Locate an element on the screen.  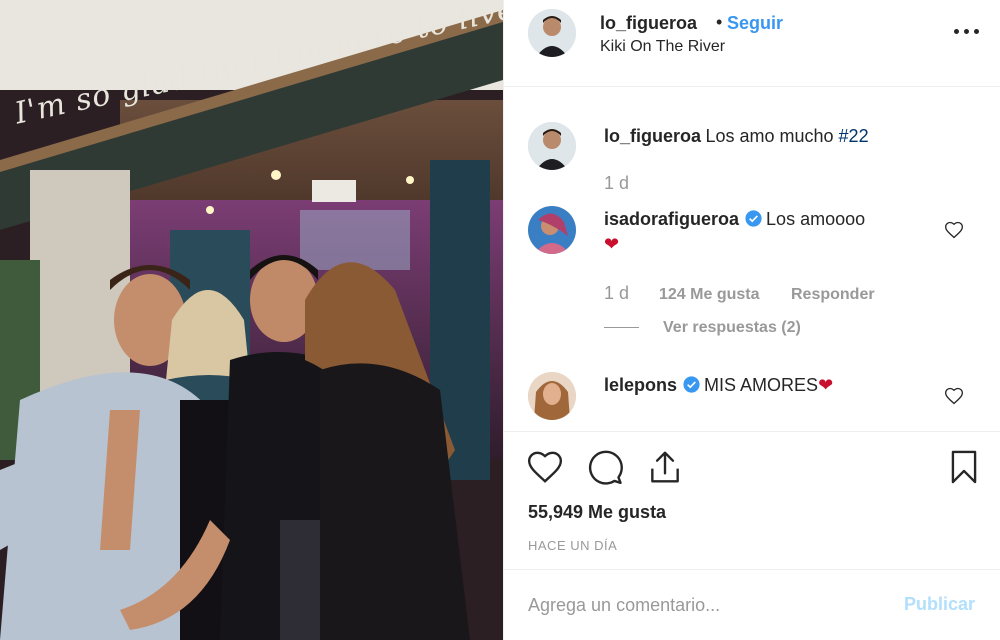
comment-likes: 124 Me gusta is located at coordinates (709, 295).